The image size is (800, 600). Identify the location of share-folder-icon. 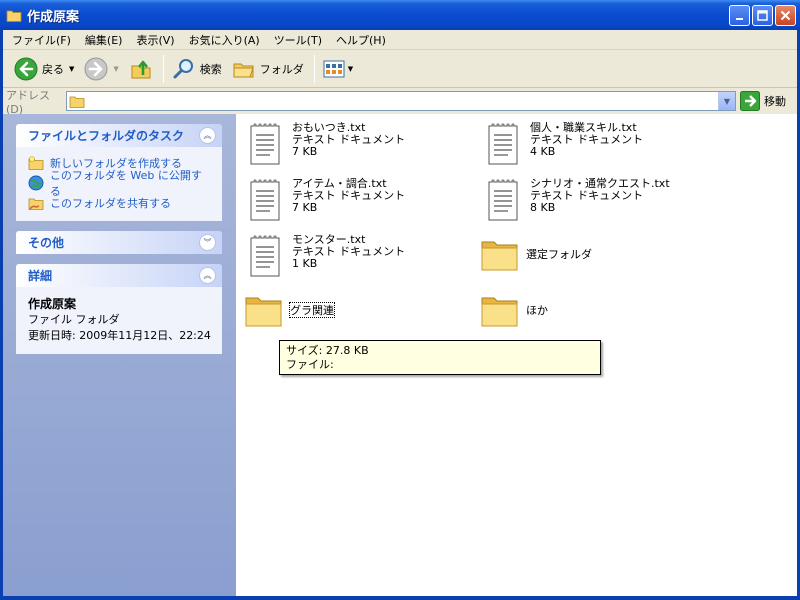
(36, 204).